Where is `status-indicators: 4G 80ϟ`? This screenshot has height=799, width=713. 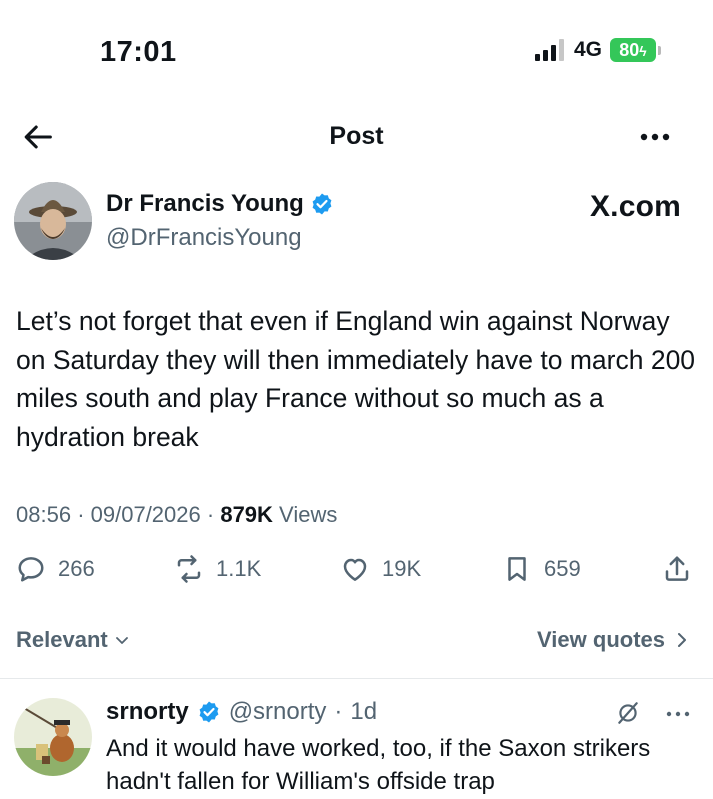
status-indicators: 4G 80ϟ is located at coordinates (597, 50).